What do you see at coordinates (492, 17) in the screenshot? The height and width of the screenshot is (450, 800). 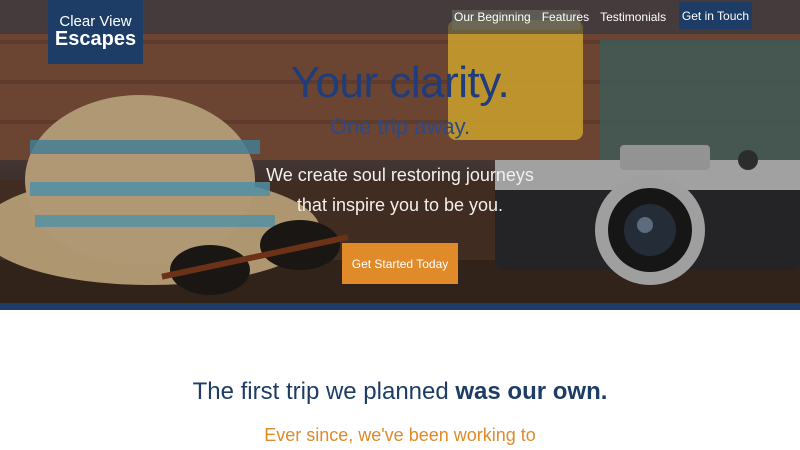 I see `nav-link-our-beginning: Our Beginning` at bounding box center [492, 17].